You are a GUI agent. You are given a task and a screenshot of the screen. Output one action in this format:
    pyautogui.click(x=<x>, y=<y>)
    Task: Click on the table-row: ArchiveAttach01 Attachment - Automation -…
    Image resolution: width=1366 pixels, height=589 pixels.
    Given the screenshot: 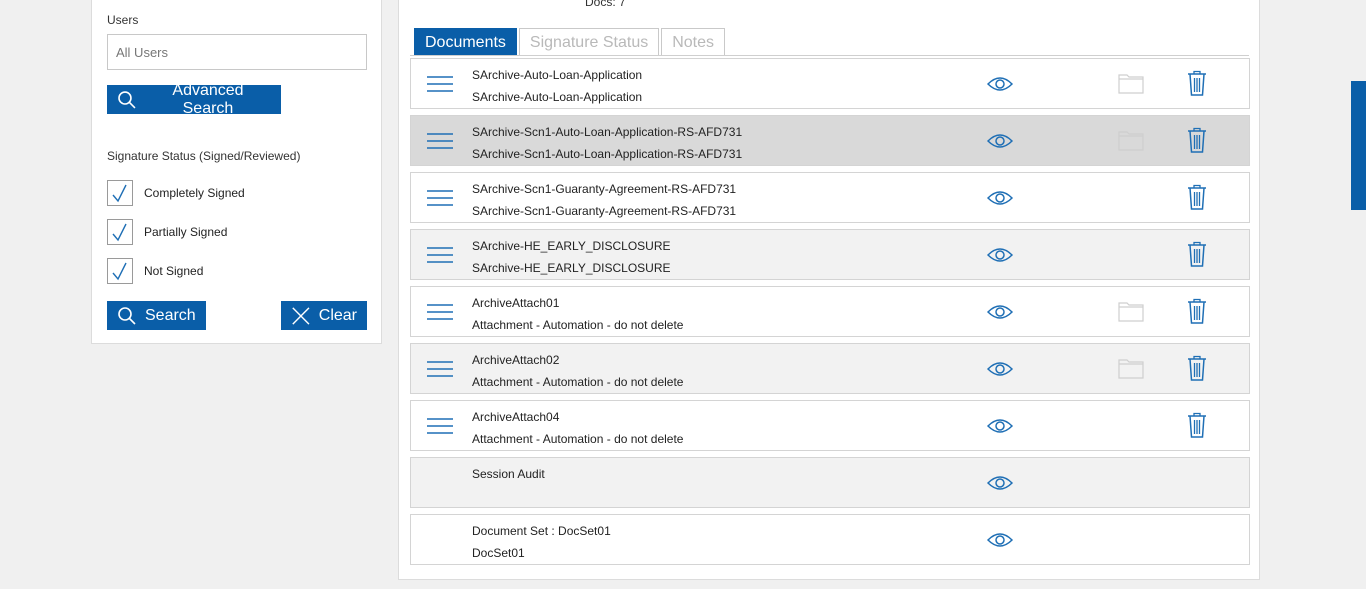 What is the action you would take?
    pyautogui.click(x=830, y=311)
    